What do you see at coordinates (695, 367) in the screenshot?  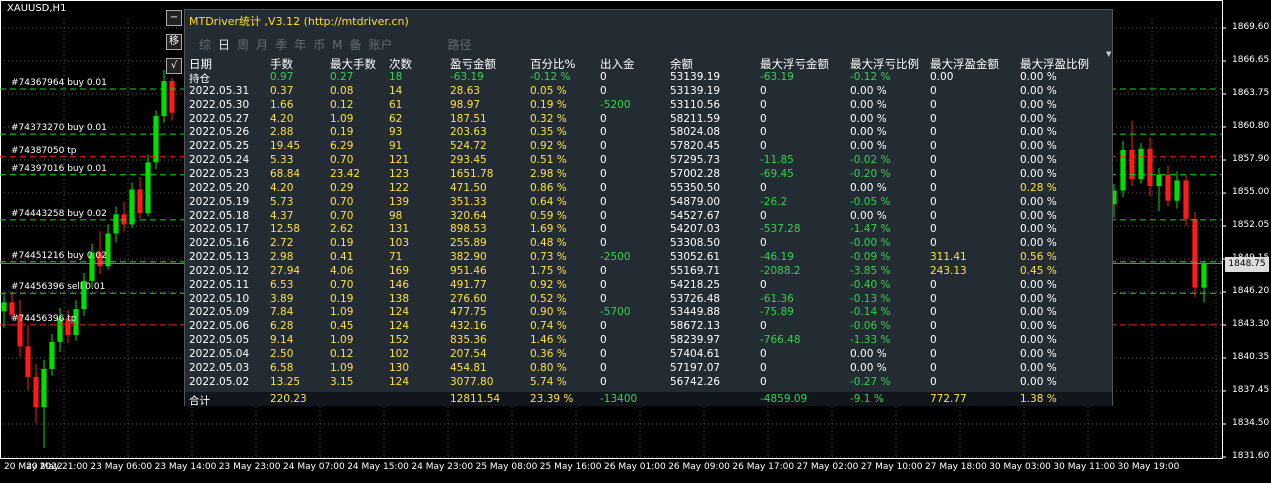 I see `table-cell: 57197.07` at bounding box center [695, 367].